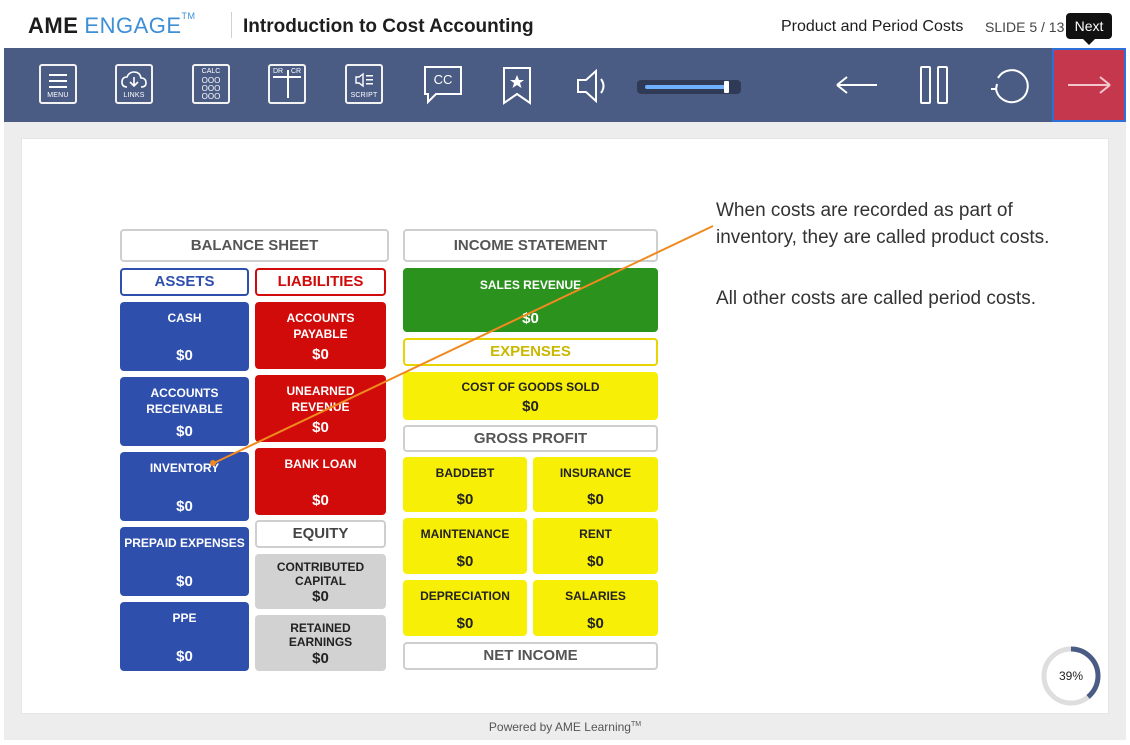 This screenshot has height=745, width=1130. I want to click on powered-text: Powered by AME Learning, so click(559, 727).